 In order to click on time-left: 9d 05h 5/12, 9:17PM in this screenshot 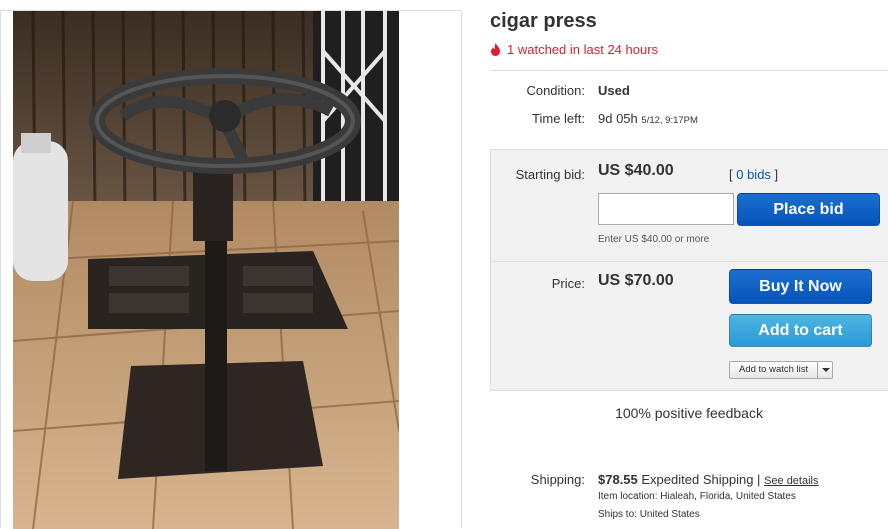, I will do `click(648, 118)`.